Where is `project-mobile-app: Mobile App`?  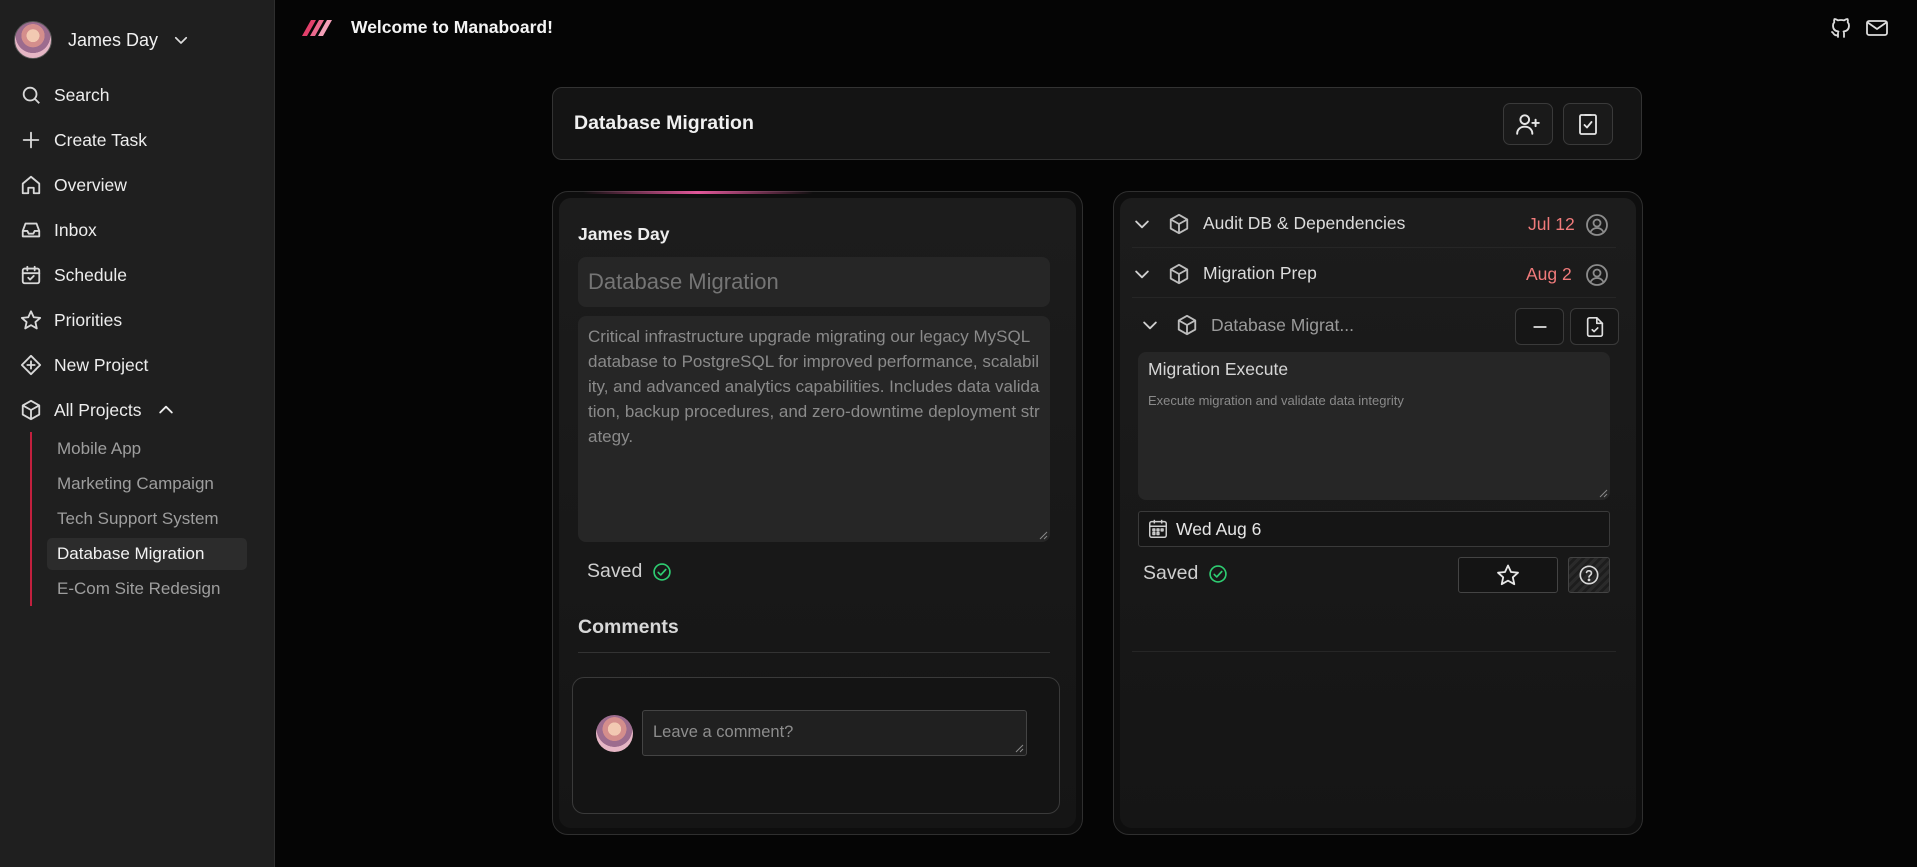
project-mobile-app: Mobile App is located at coordinates (94, 449).